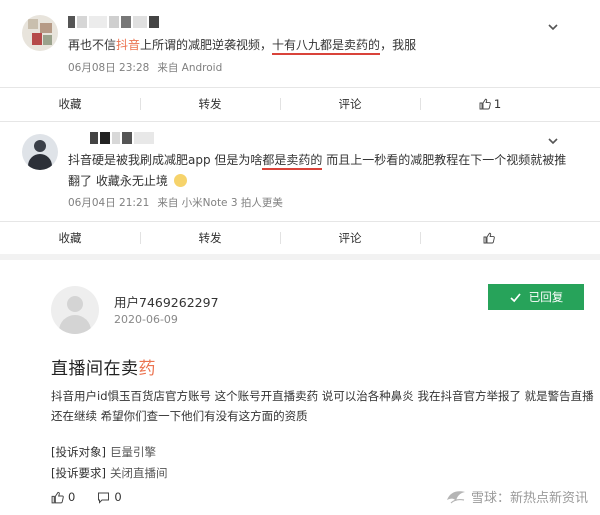  I want to click on action-bar: 收藏 转发 评论, so click(280, 238).